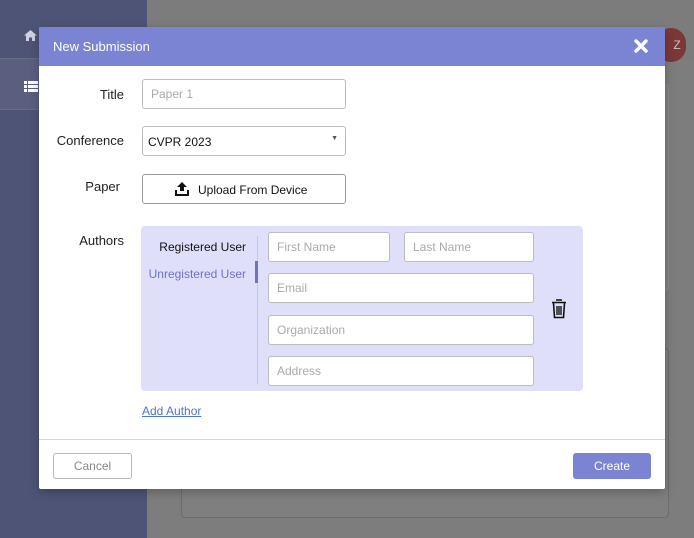 This screenshot has width=694, height=538. What do you see at coordinates (102, 186) in the screenshot?
I see `paper-label: Paper` at bounding box center [102, 186].